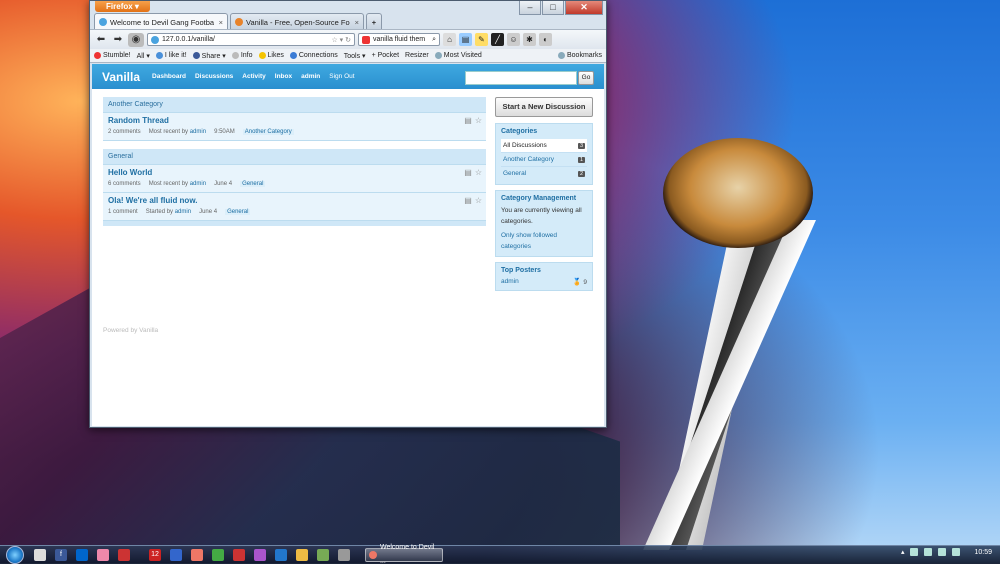 This screenshot has width=1000, height=569. I want to click on category-heading: General, so click(294, 157).